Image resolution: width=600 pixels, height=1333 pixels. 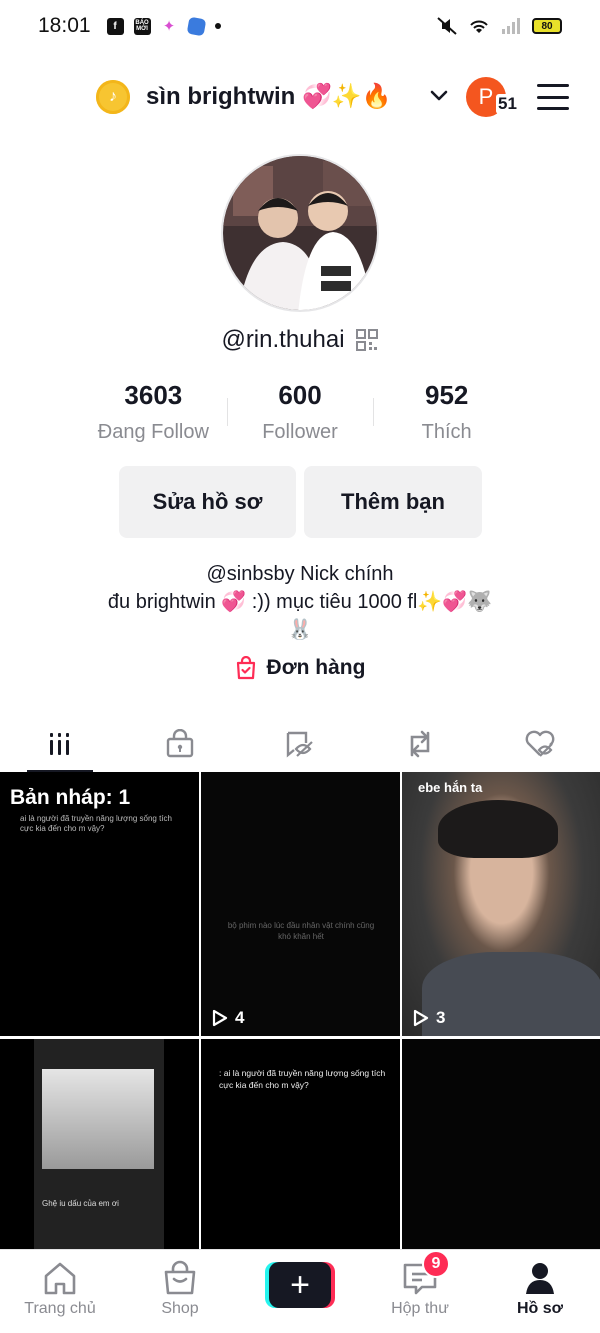 What do you see at coordinates (439, 96) in the screenshot?
I see `chevron-down-icon` at bounding box center [439, 96].